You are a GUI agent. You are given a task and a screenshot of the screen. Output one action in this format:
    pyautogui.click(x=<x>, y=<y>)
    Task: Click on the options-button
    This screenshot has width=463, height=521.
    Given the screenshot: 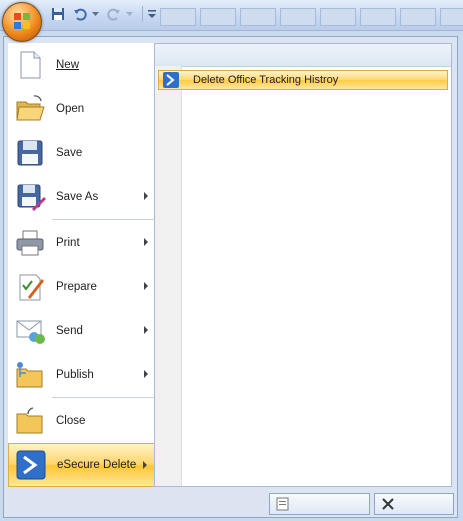 What is the action you would take?
    pyautogui.click(x=319, y=504)
    